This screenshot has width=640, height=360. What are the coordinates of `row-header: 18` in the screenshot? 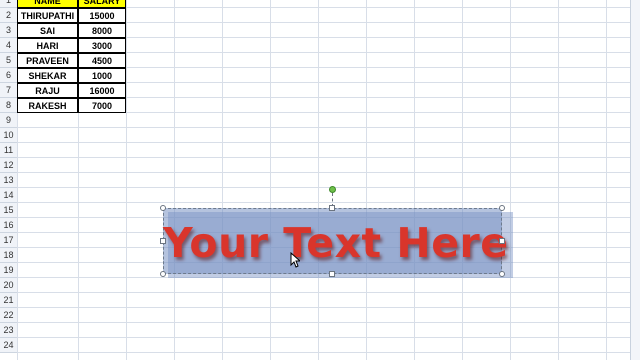 It's located at (8, 255).